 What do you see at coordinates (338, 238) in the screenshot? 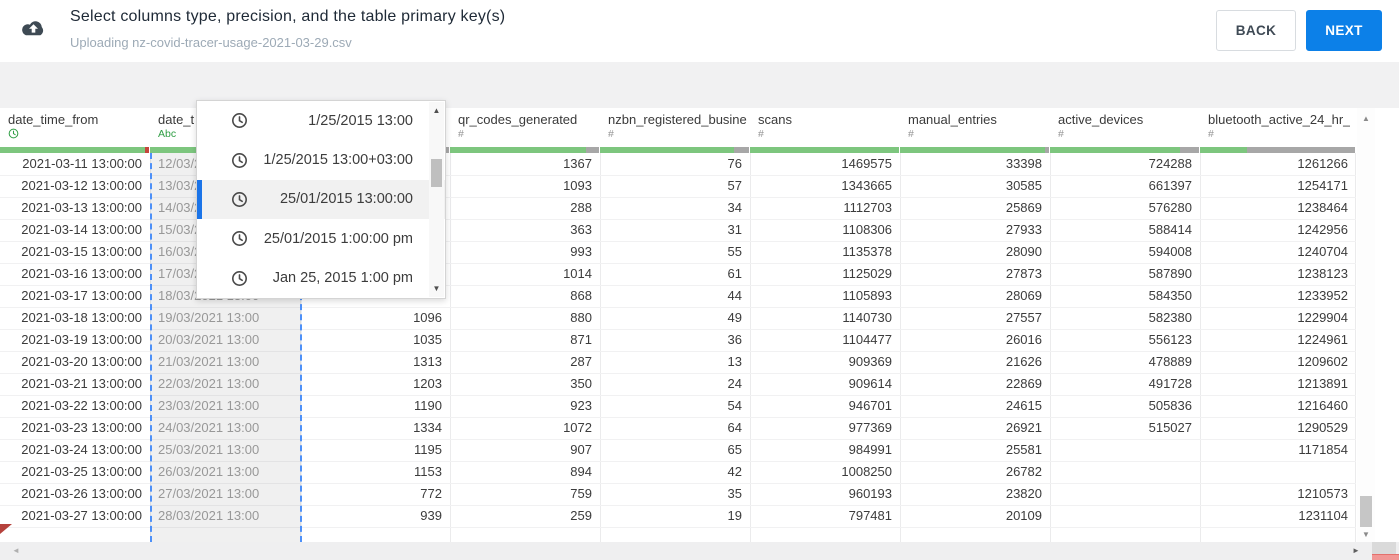
I see `format-option-label: 25/01/2015 1:00:00 pm` at bounding box center [338, 238].